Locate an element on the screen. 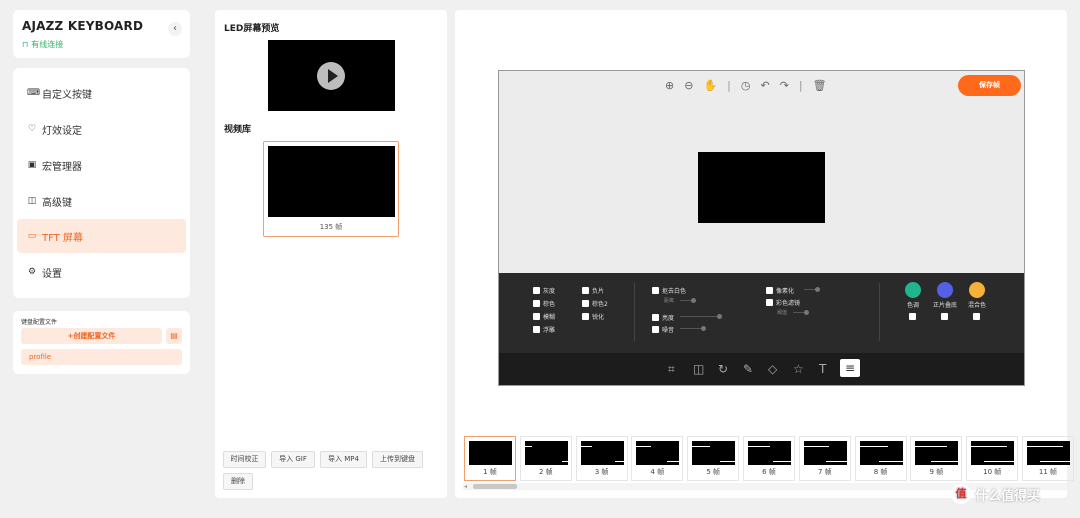  blend-mix-swatch is located at coordinates (977, 290).